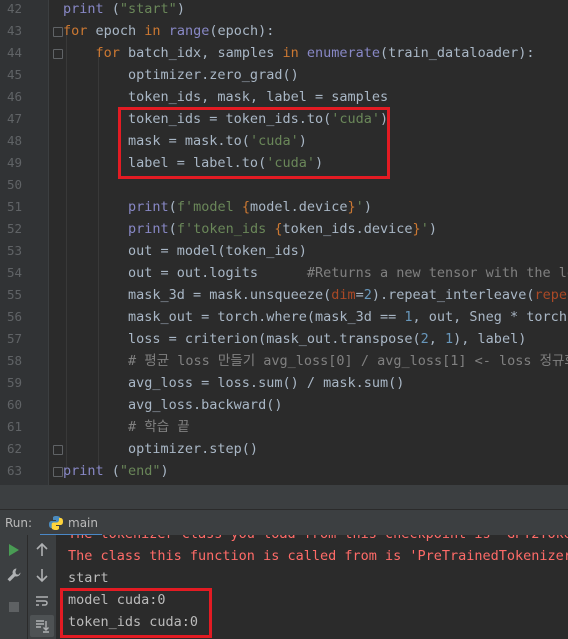 This screenshot has width=568, height=639. I want to click on line-number: 42, so click(14, 8).